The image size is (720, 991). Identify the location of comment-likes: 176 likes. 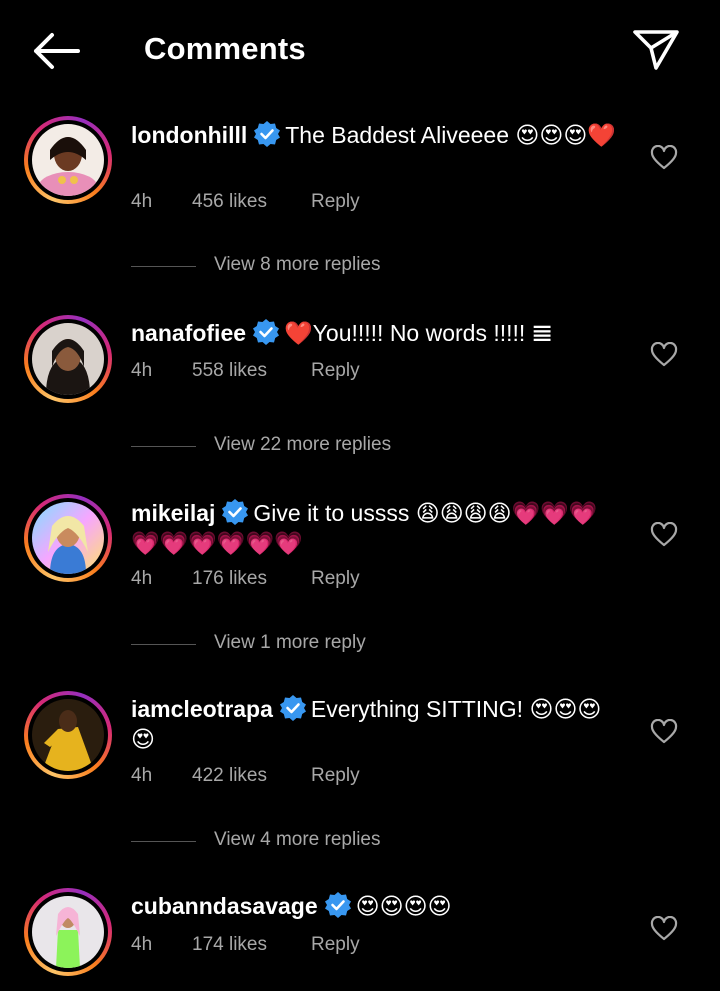
(229, 579).